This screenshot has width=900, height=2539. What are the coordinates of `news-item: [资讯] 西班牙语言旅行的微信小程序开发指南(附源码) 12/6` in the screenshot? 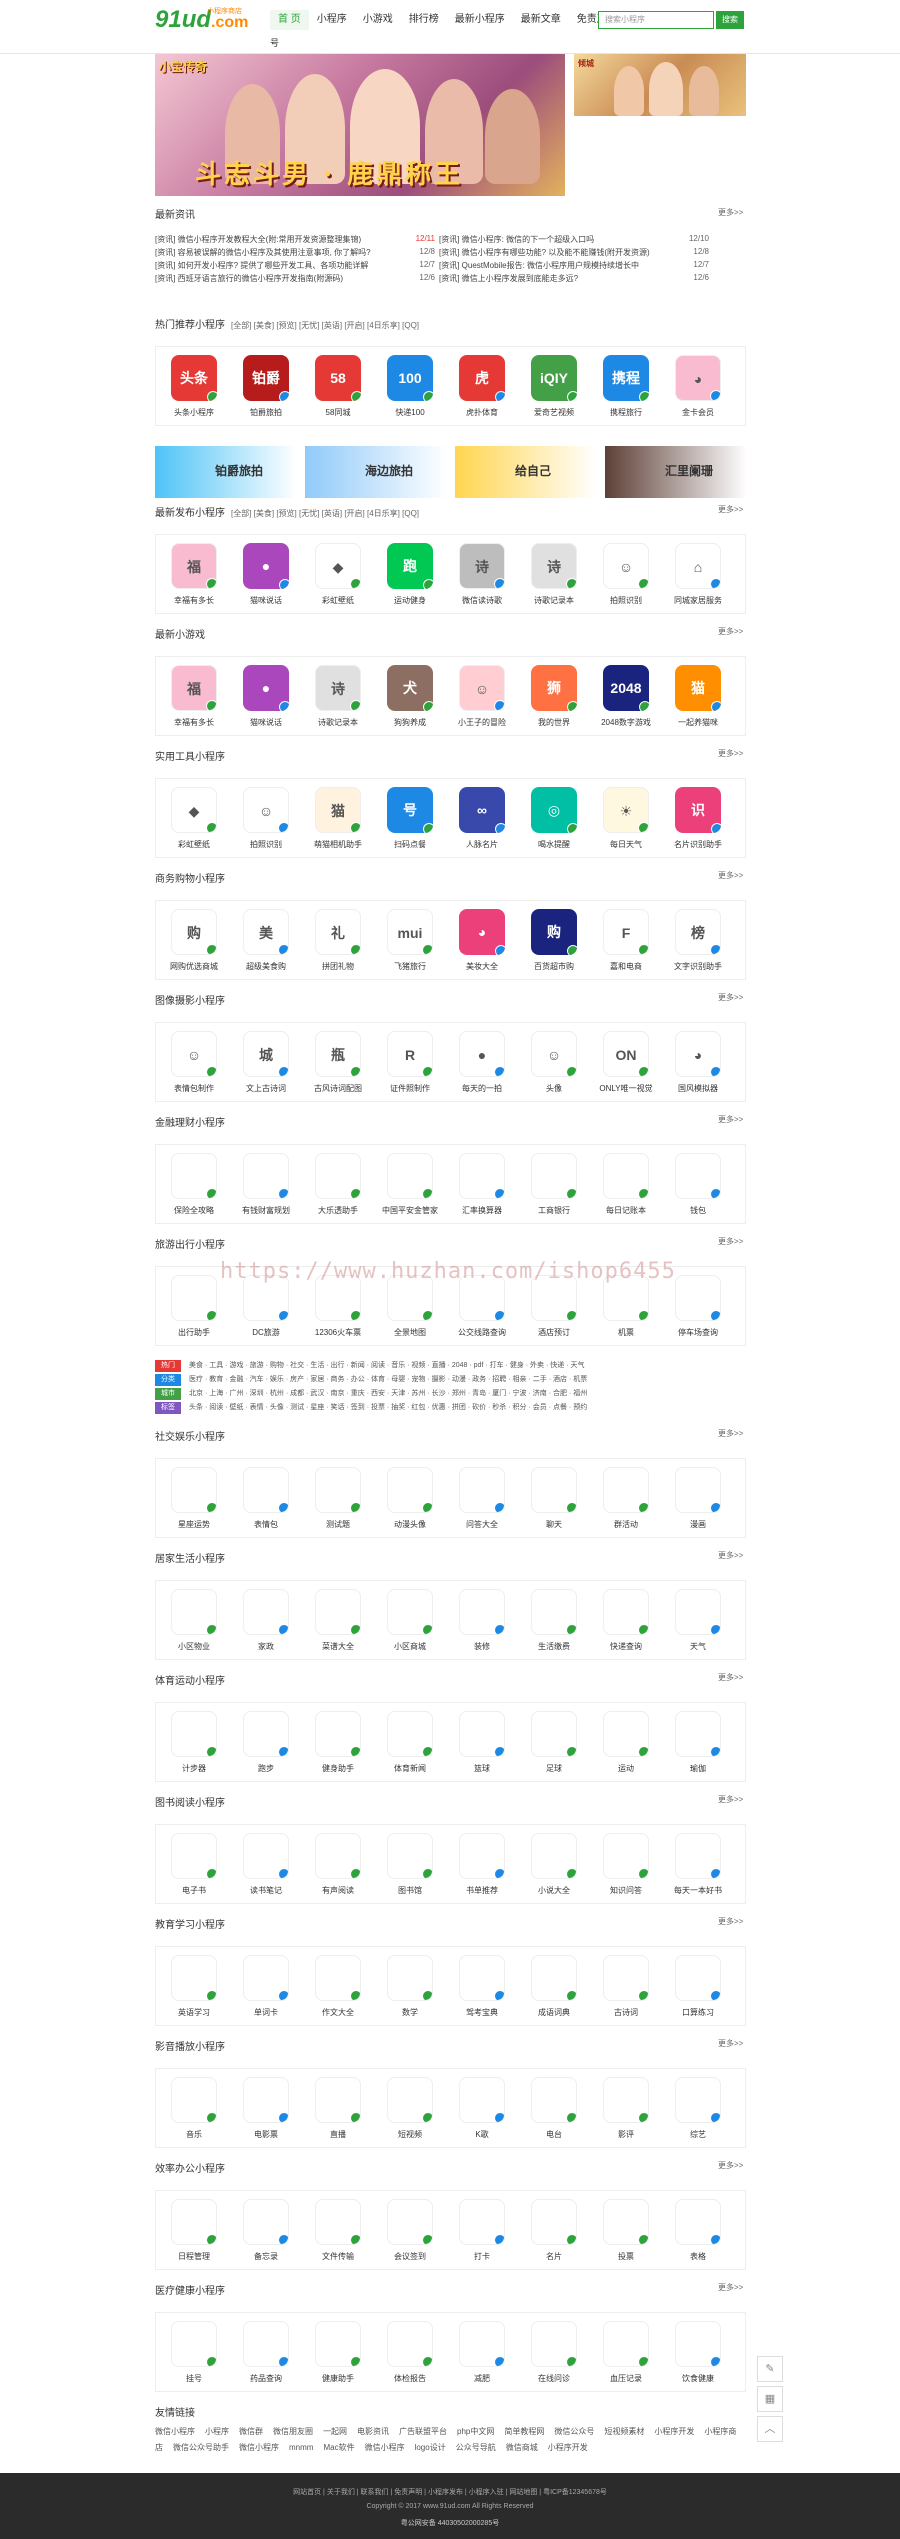 It's located at (295, 278).